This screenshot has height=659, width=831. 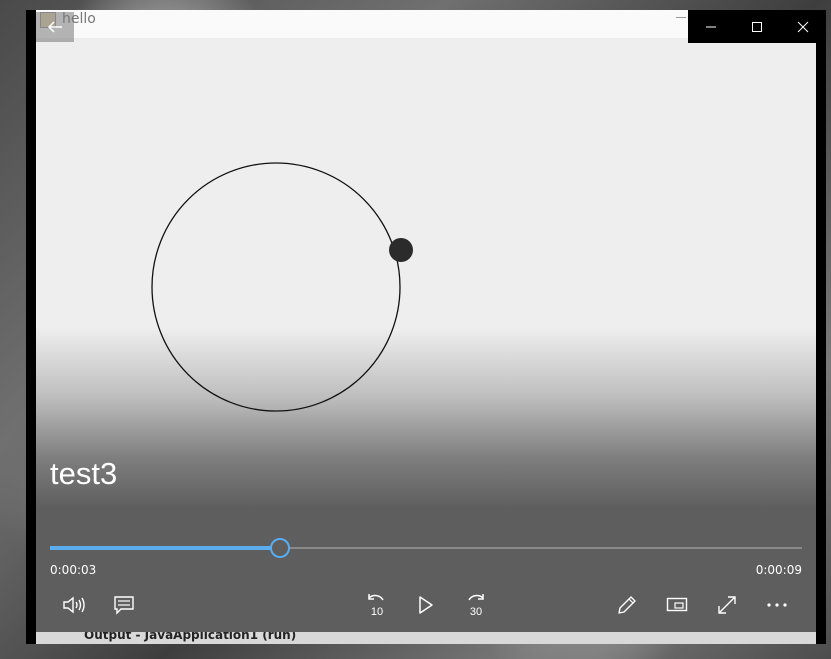 I want to click on minimize-icon, so click(x=711, y=26).